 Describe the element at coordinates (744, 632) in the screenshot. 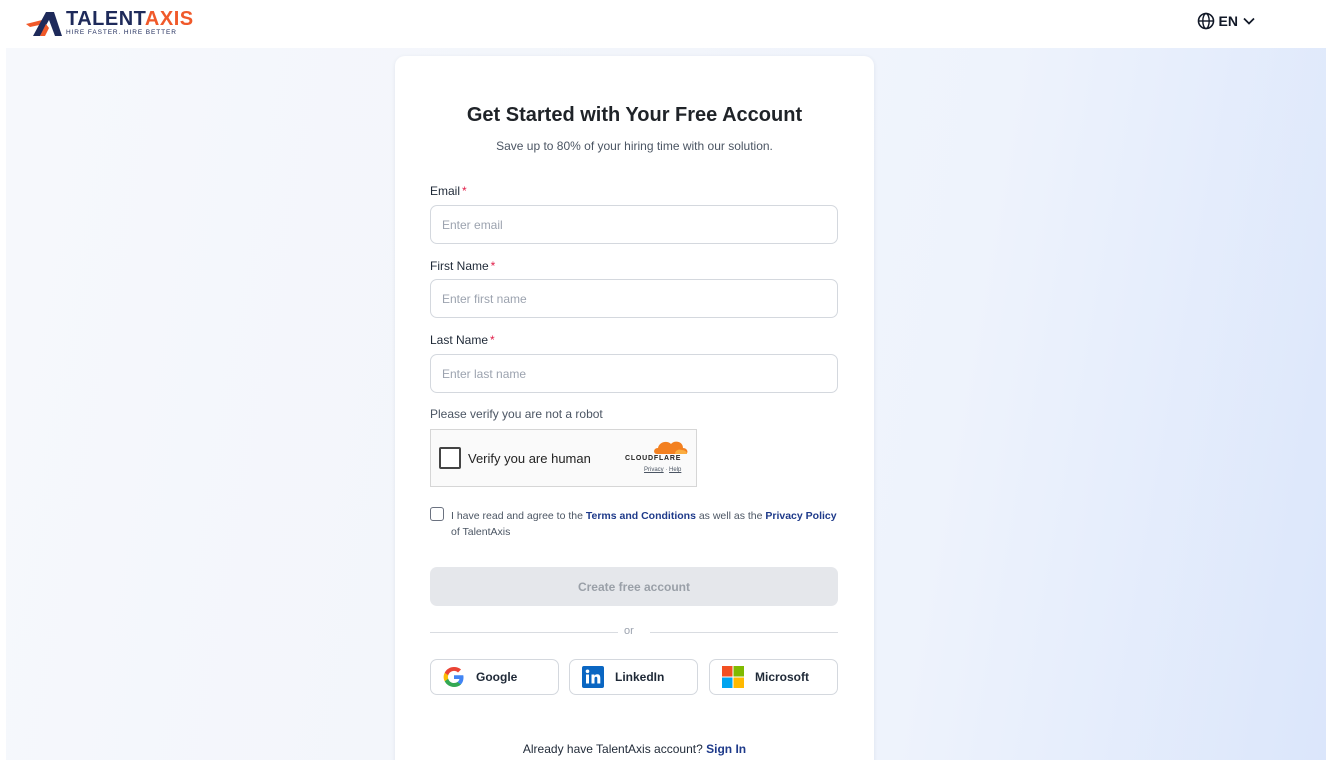

I see `divider-line-right` at that location.